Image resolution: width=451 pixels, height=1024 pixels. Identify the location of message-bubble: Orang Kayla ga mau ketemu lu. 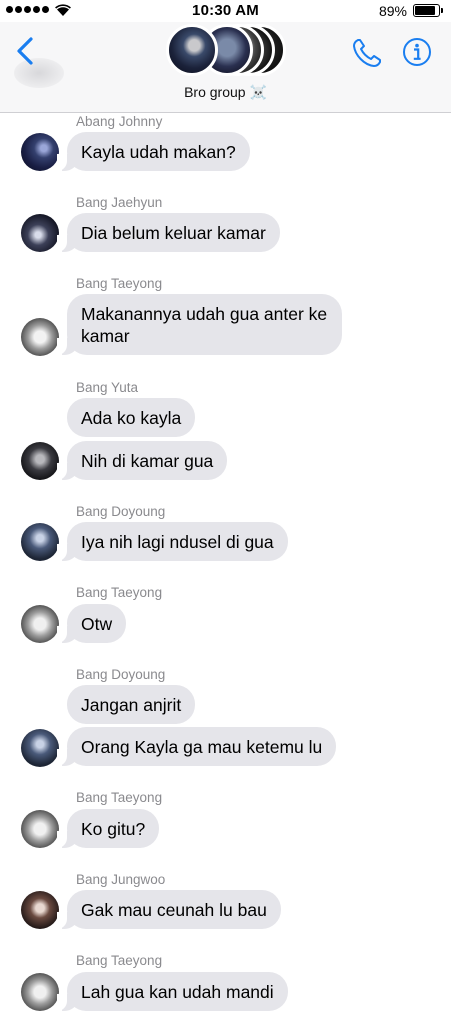
(196, 746).